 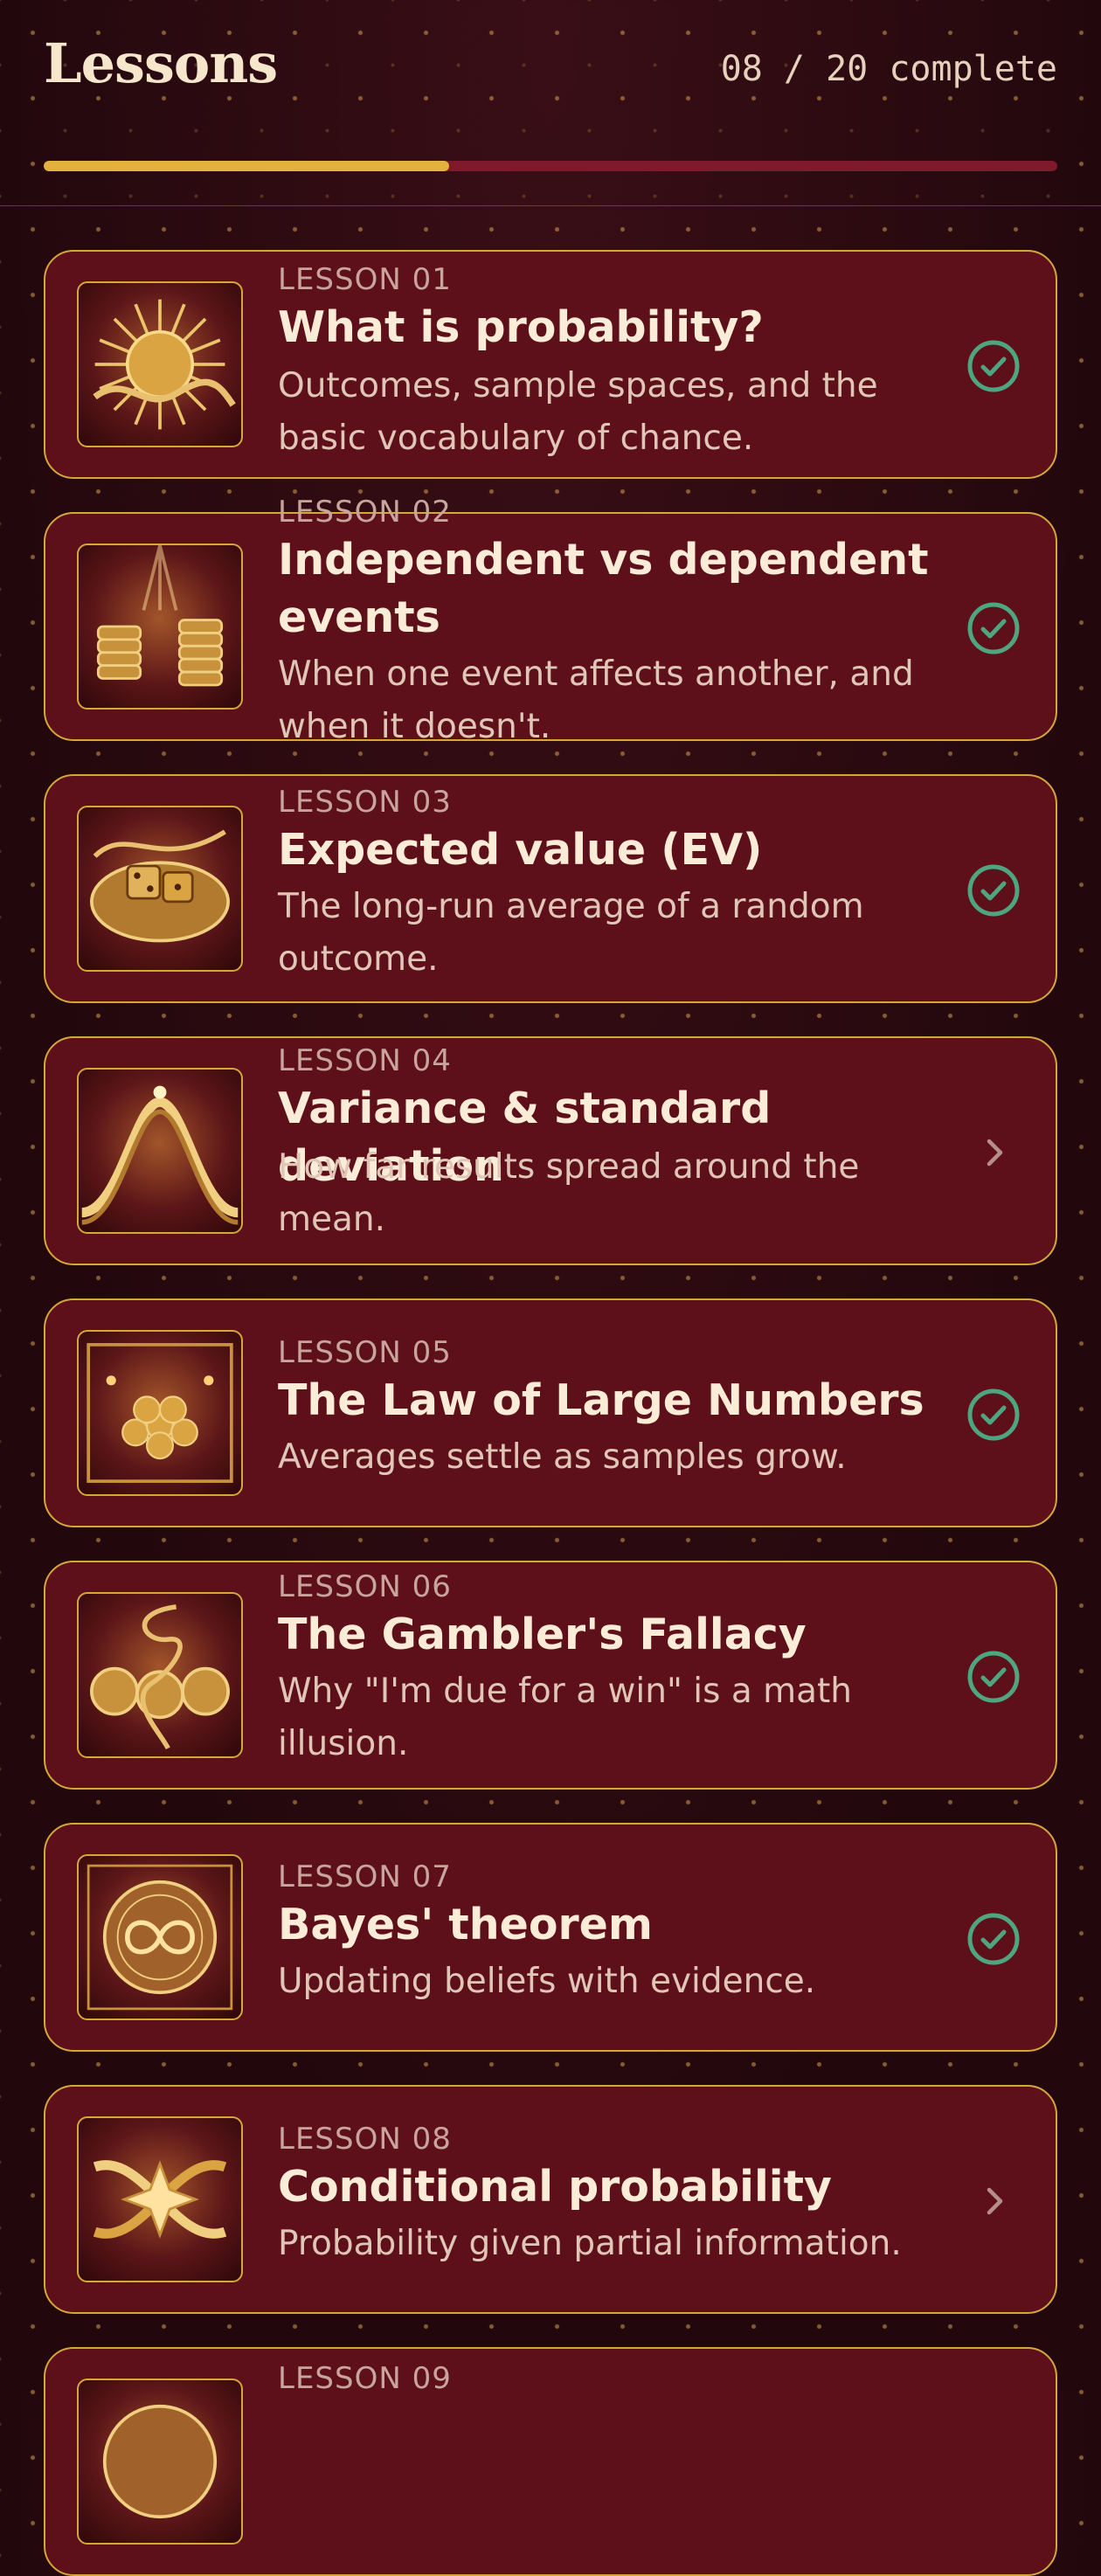 I want to click on page-title: Lessons, so click(x=161, y=63).